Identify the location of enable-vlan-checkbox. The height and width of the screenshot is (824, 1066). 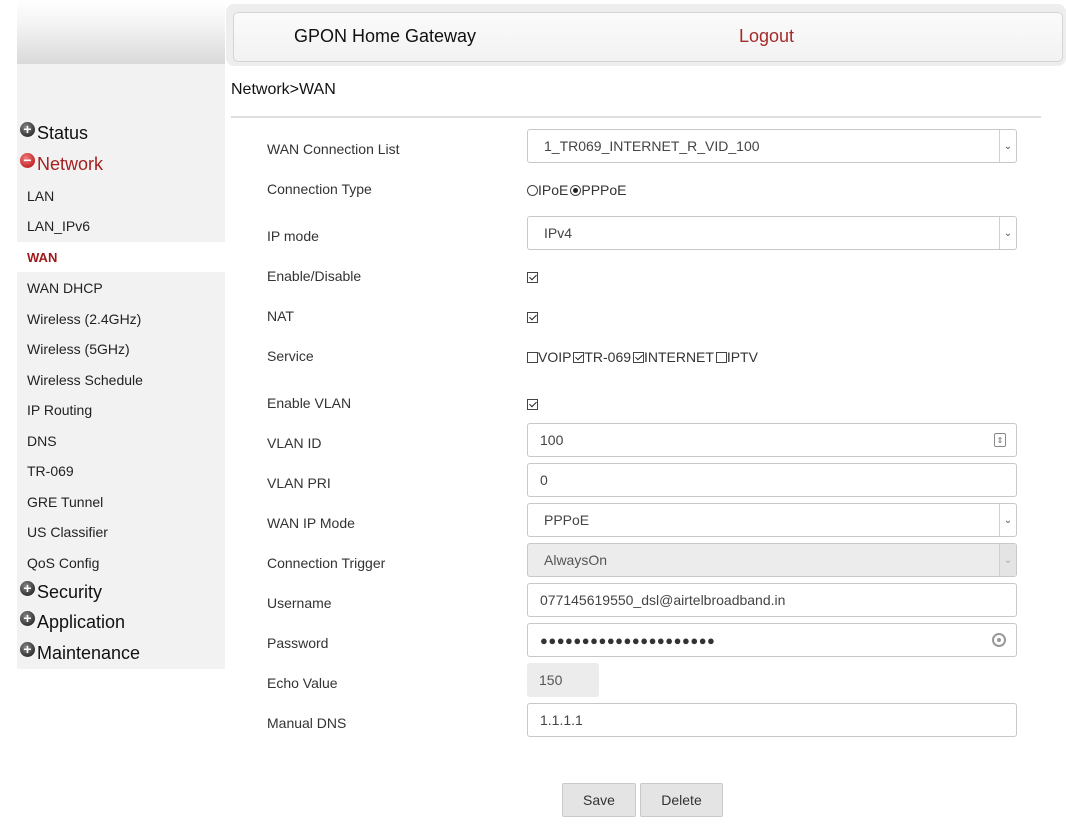
(532, 404).